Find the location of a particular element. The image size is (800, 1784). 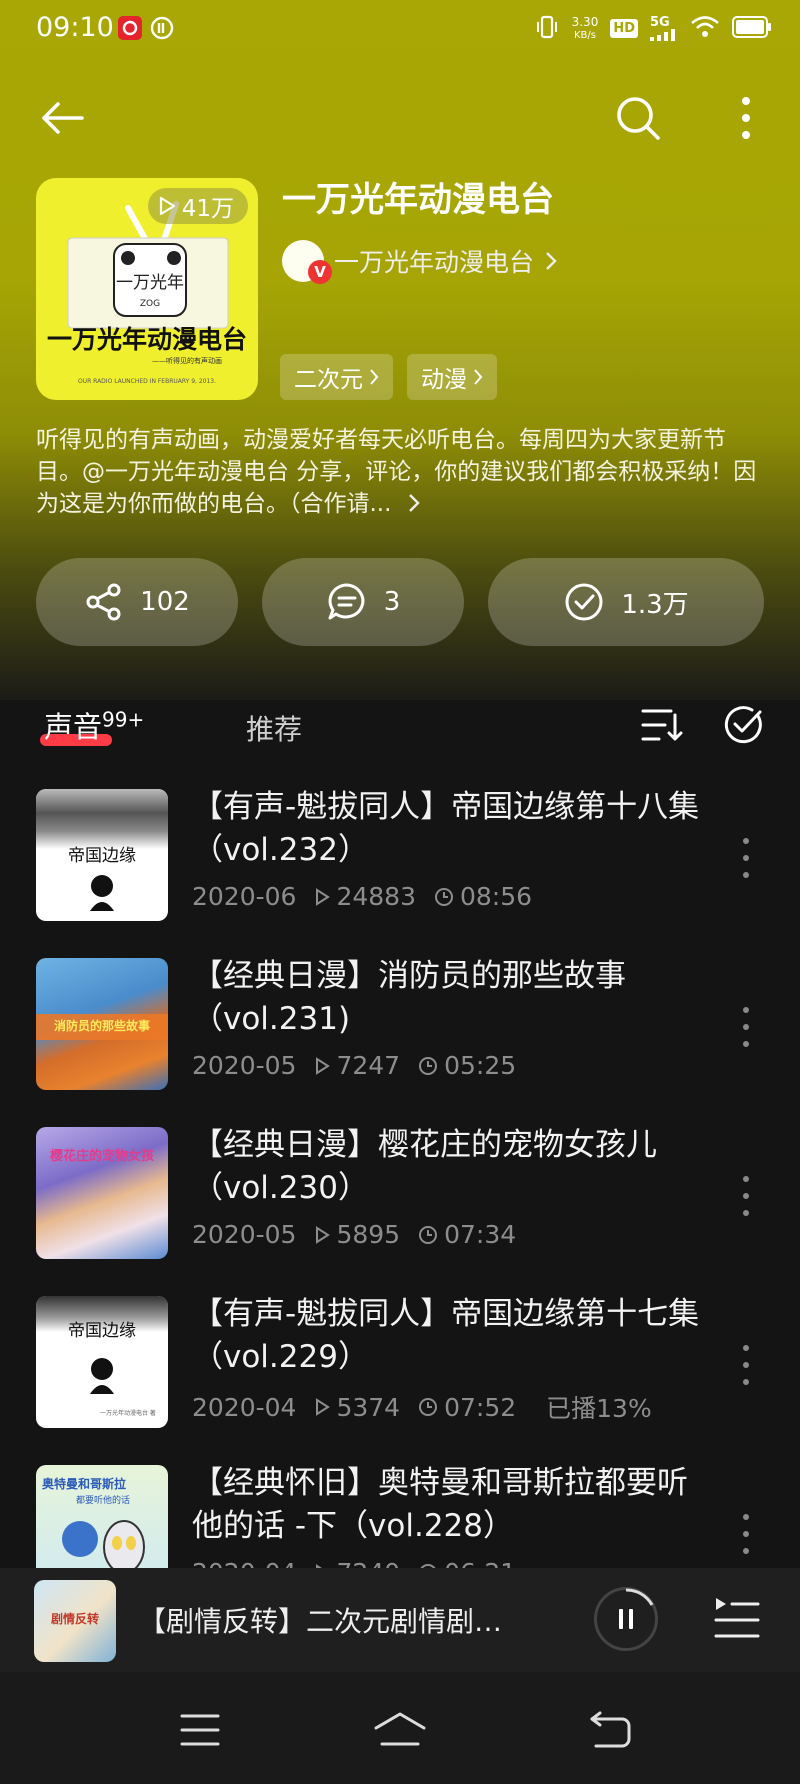

episode-thumbnail: 奥特曼和哥斯拉 都要听他的话 is located at coordinates (102, 1516).